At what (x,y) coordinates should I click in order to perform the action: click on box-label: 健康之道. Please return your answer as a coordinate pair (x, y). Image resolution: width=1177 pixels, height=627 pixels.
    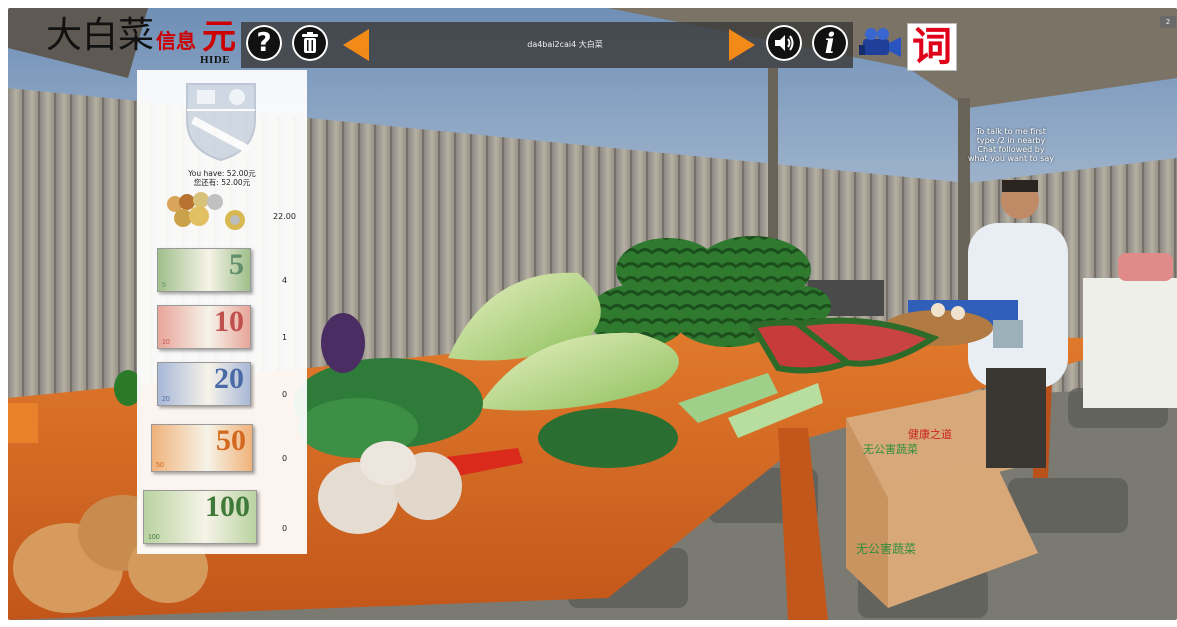
    Looking at the image, I should click on (930, 434).